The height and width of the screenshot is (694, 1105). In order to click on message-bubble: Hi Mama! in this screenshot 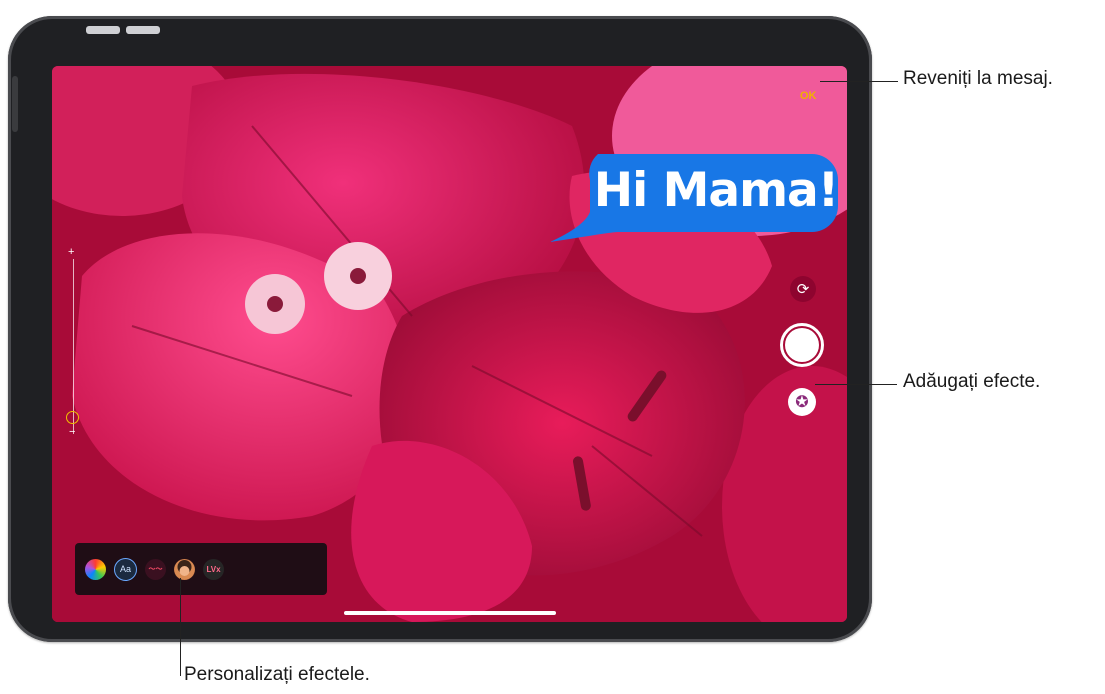, I will do `click(696, 194)`.